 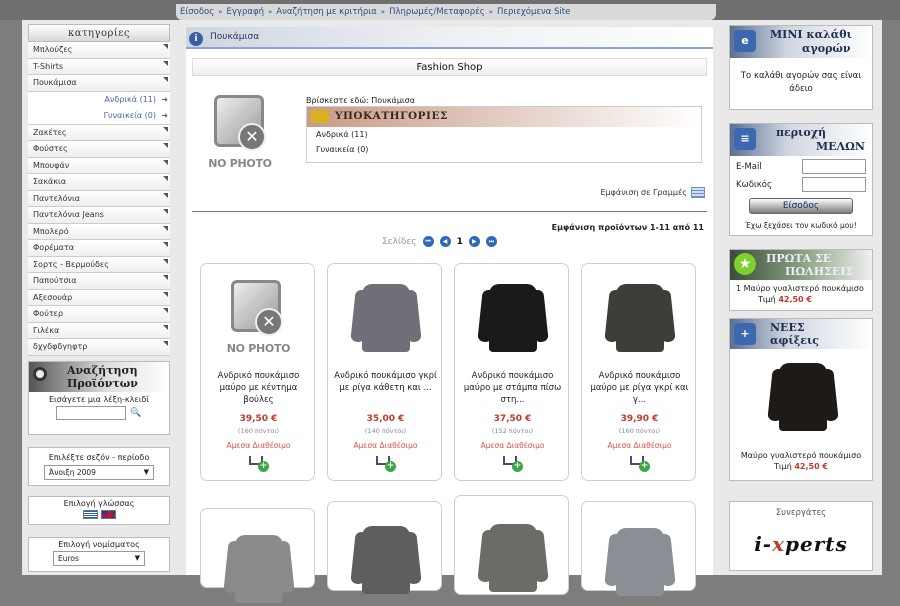 What do you see at coordinates (129, 115) in the screenshot?
I see `subcategory-label: Γυναικεία (0)` at bounding box center [129, 115].